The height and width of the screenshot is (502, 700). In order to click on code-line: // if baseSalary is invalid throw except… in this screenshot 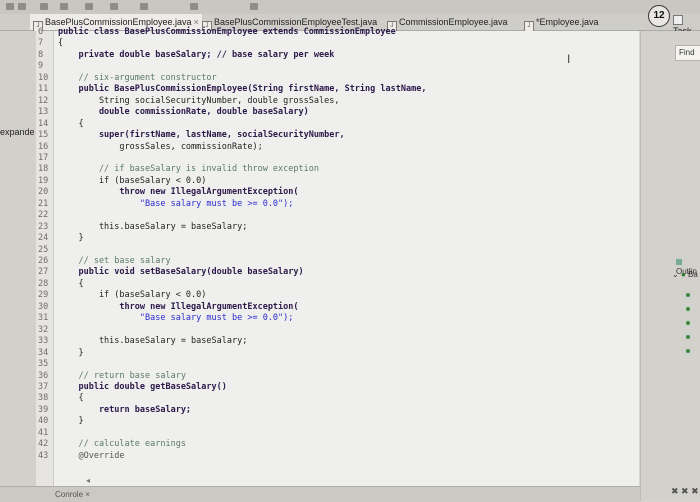, I will do `click(188, 169)`.